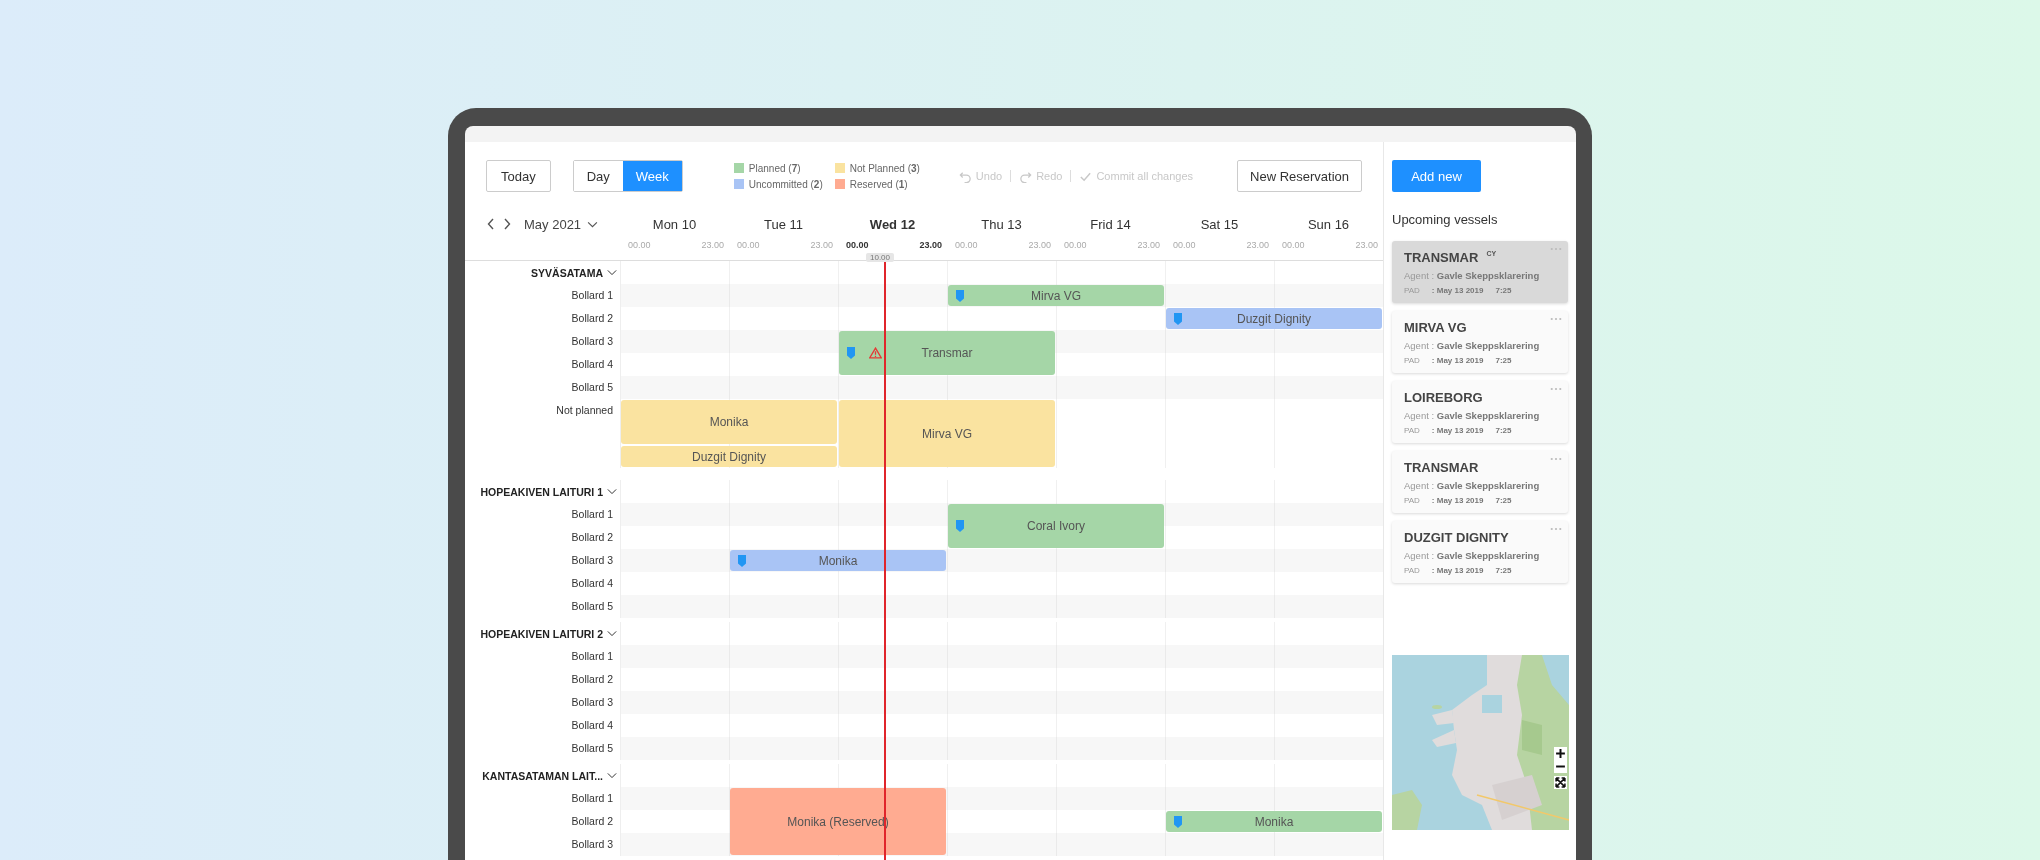 The image size is (2040, 860). What do you see at coordinates (674, 224) in the screenshot?
I see `day-label: Mon 10` at bounding box center [674, 224].